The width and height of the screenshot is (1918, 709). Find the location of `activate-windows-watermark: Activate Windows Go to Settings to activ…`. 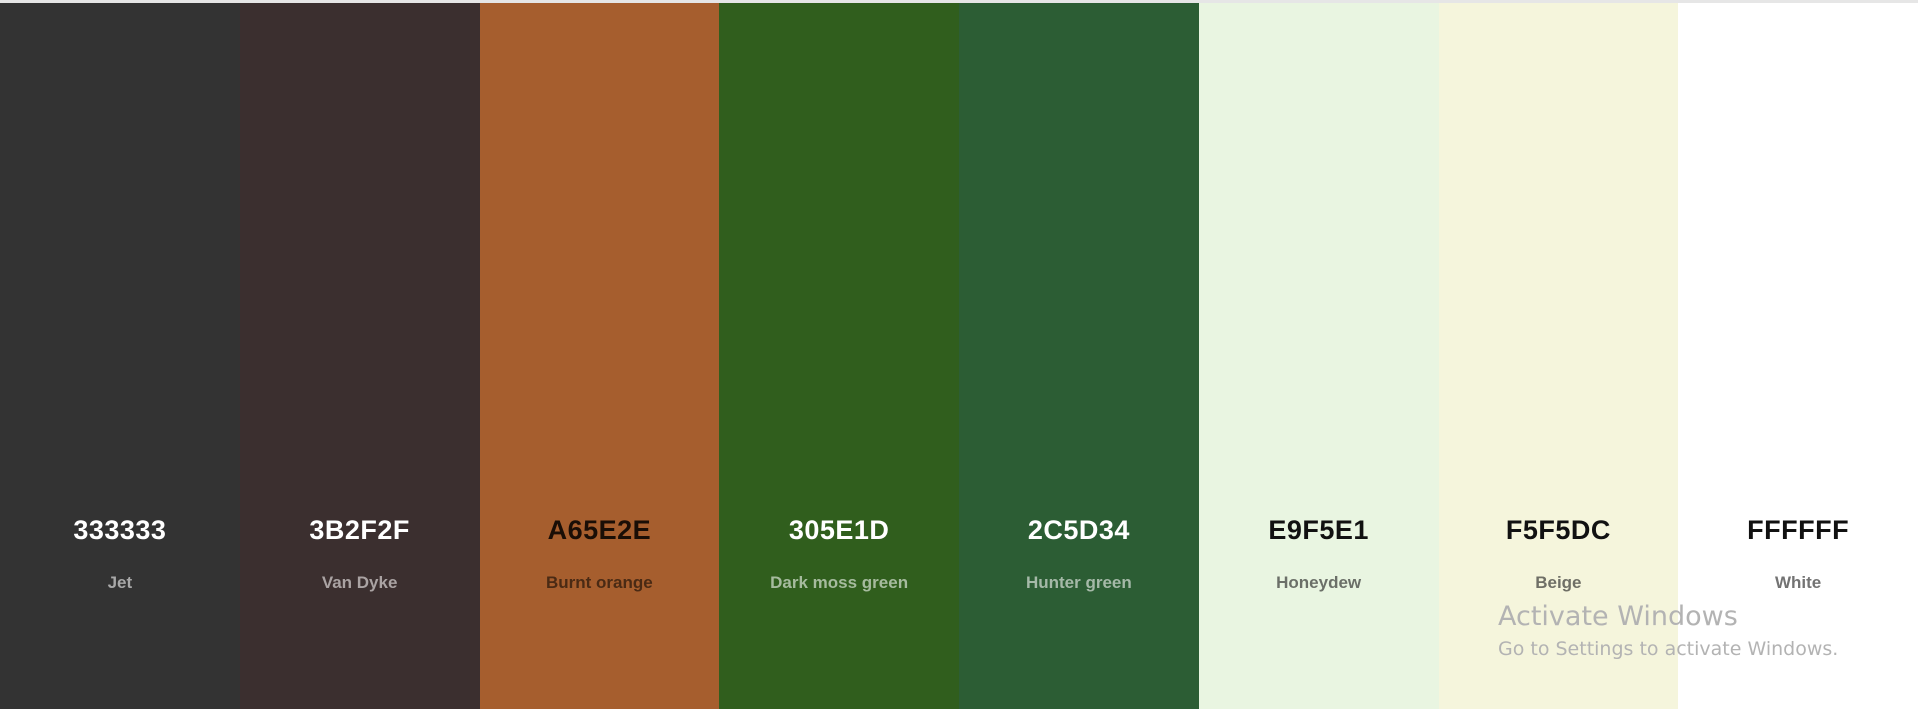

activate-windows-watermark: Activate Windows Go to Settings to activ… is located at coordinates (1668, 632).